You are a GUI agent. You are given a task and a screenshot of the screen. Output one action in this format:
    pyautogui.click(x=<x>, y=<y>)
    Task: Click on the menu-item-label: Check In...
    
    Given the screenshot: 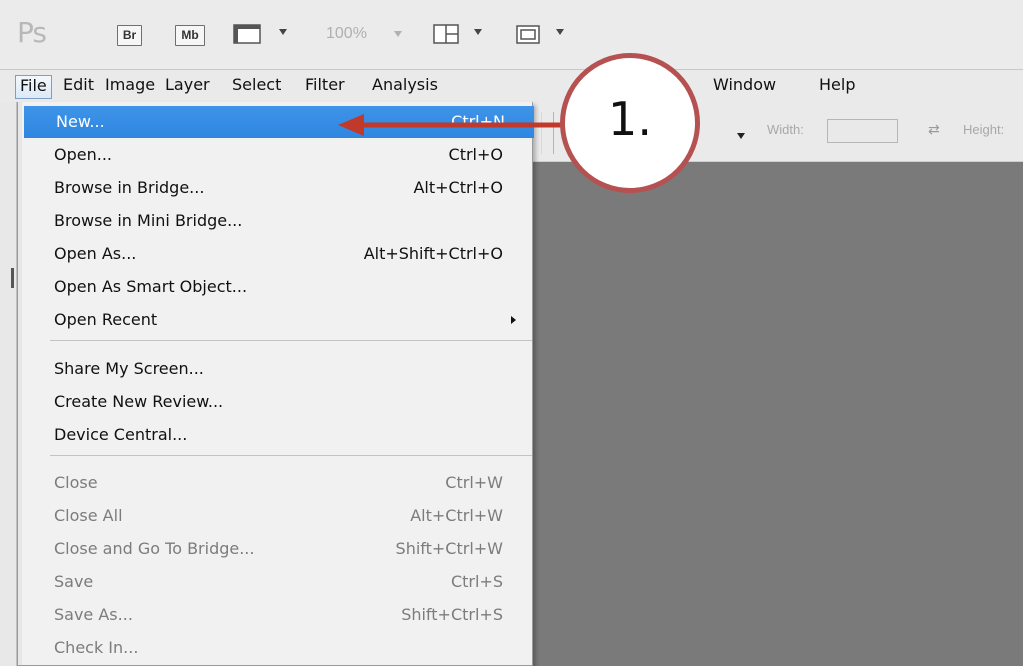 What is the action you would take?
    pyautogui.click(x=96, y=647)
    